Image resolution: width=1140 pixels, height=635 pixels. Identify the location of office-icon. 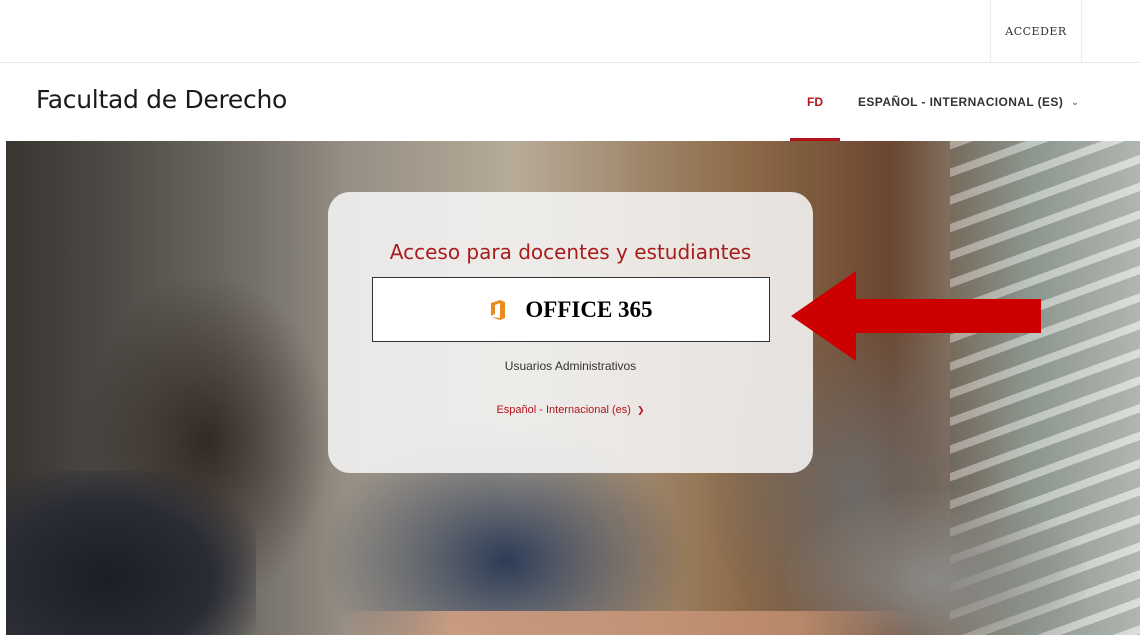
(498, 310).